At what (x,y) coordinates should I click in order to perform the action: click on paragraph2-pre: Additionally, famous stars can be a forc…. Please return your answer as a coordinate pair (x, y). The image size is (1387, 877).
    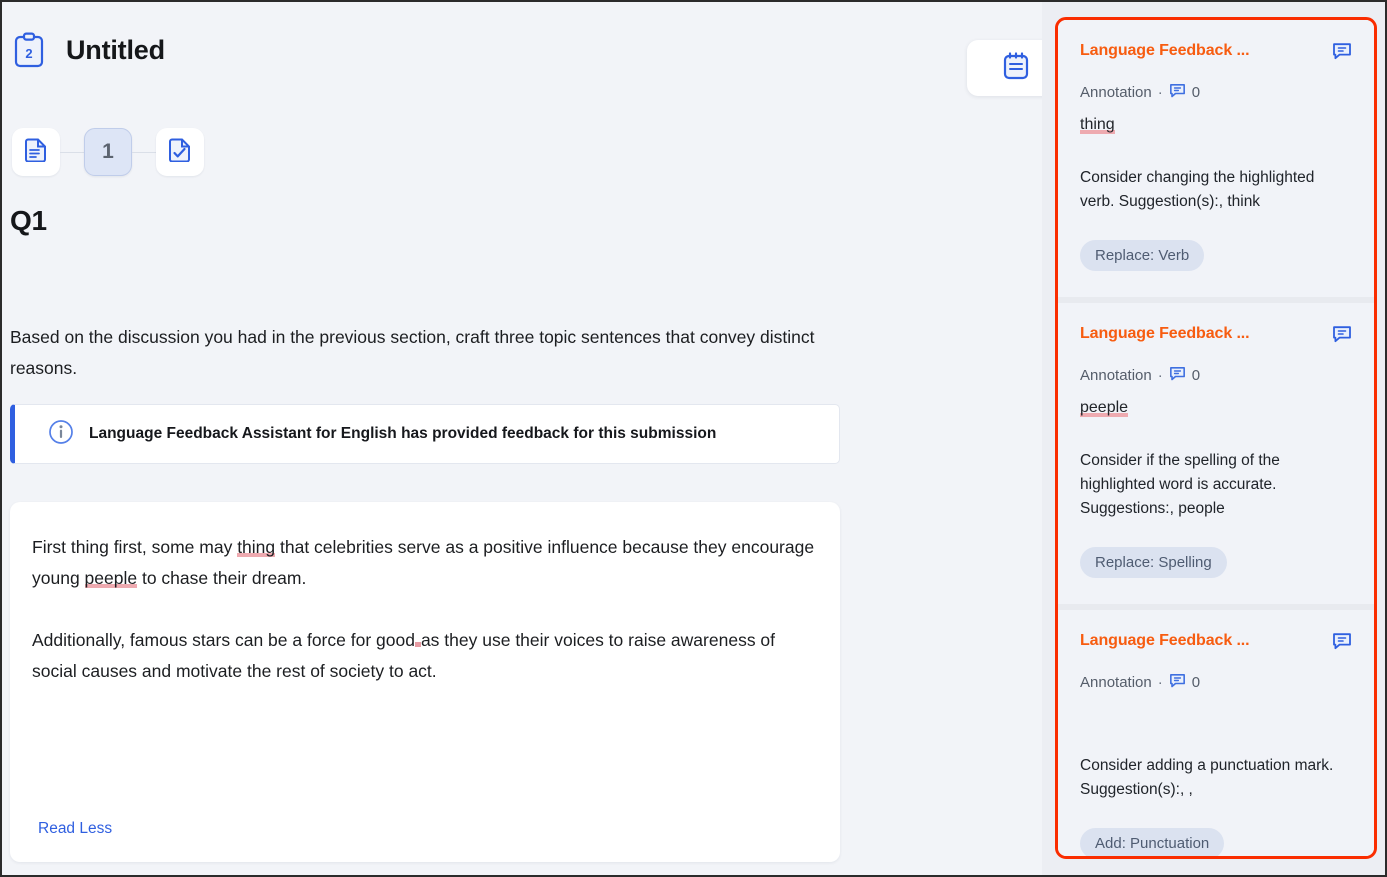
    Looking at the image, I should click on (223, 640).